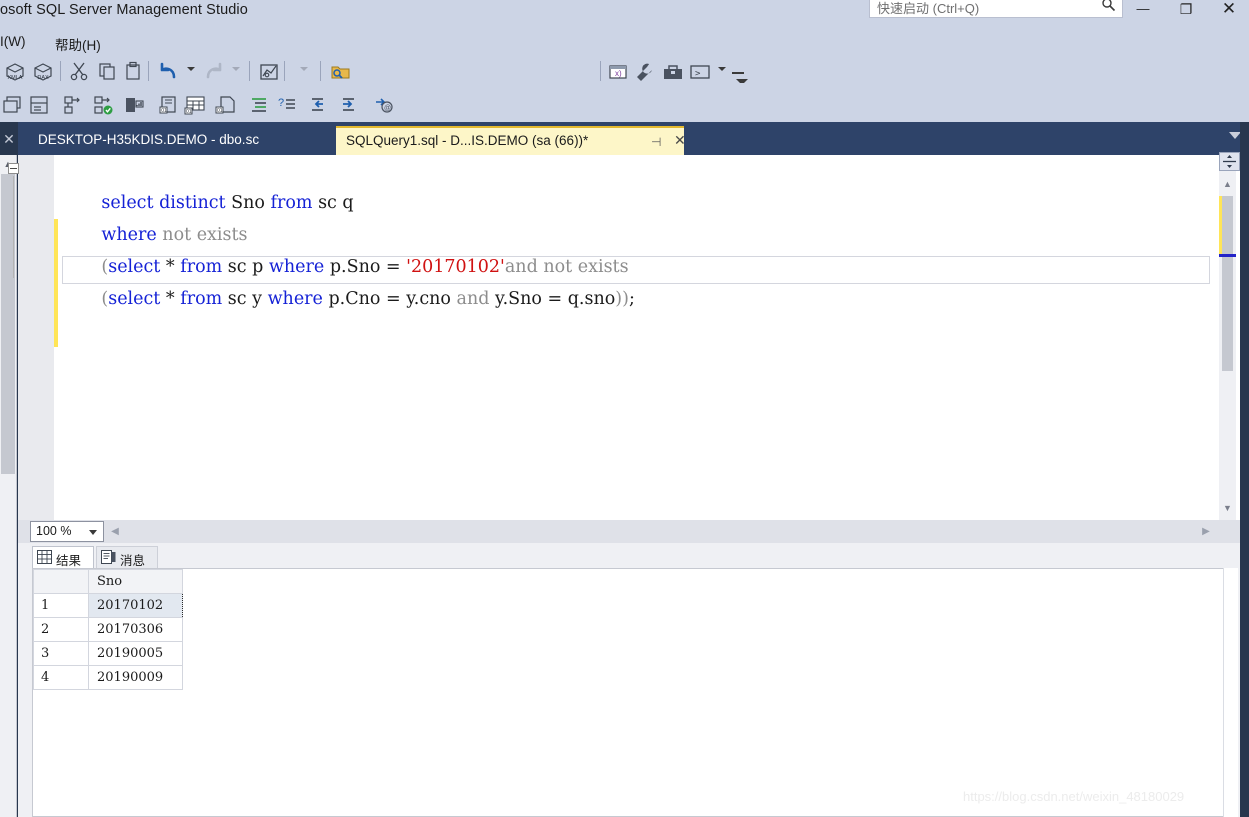  I want to click on console-icon: >, so click(701, 71).